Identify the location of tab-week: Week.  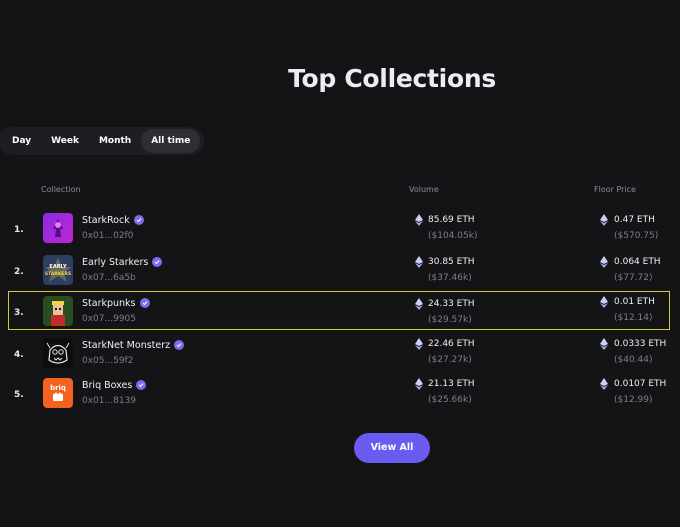
(65, 141).